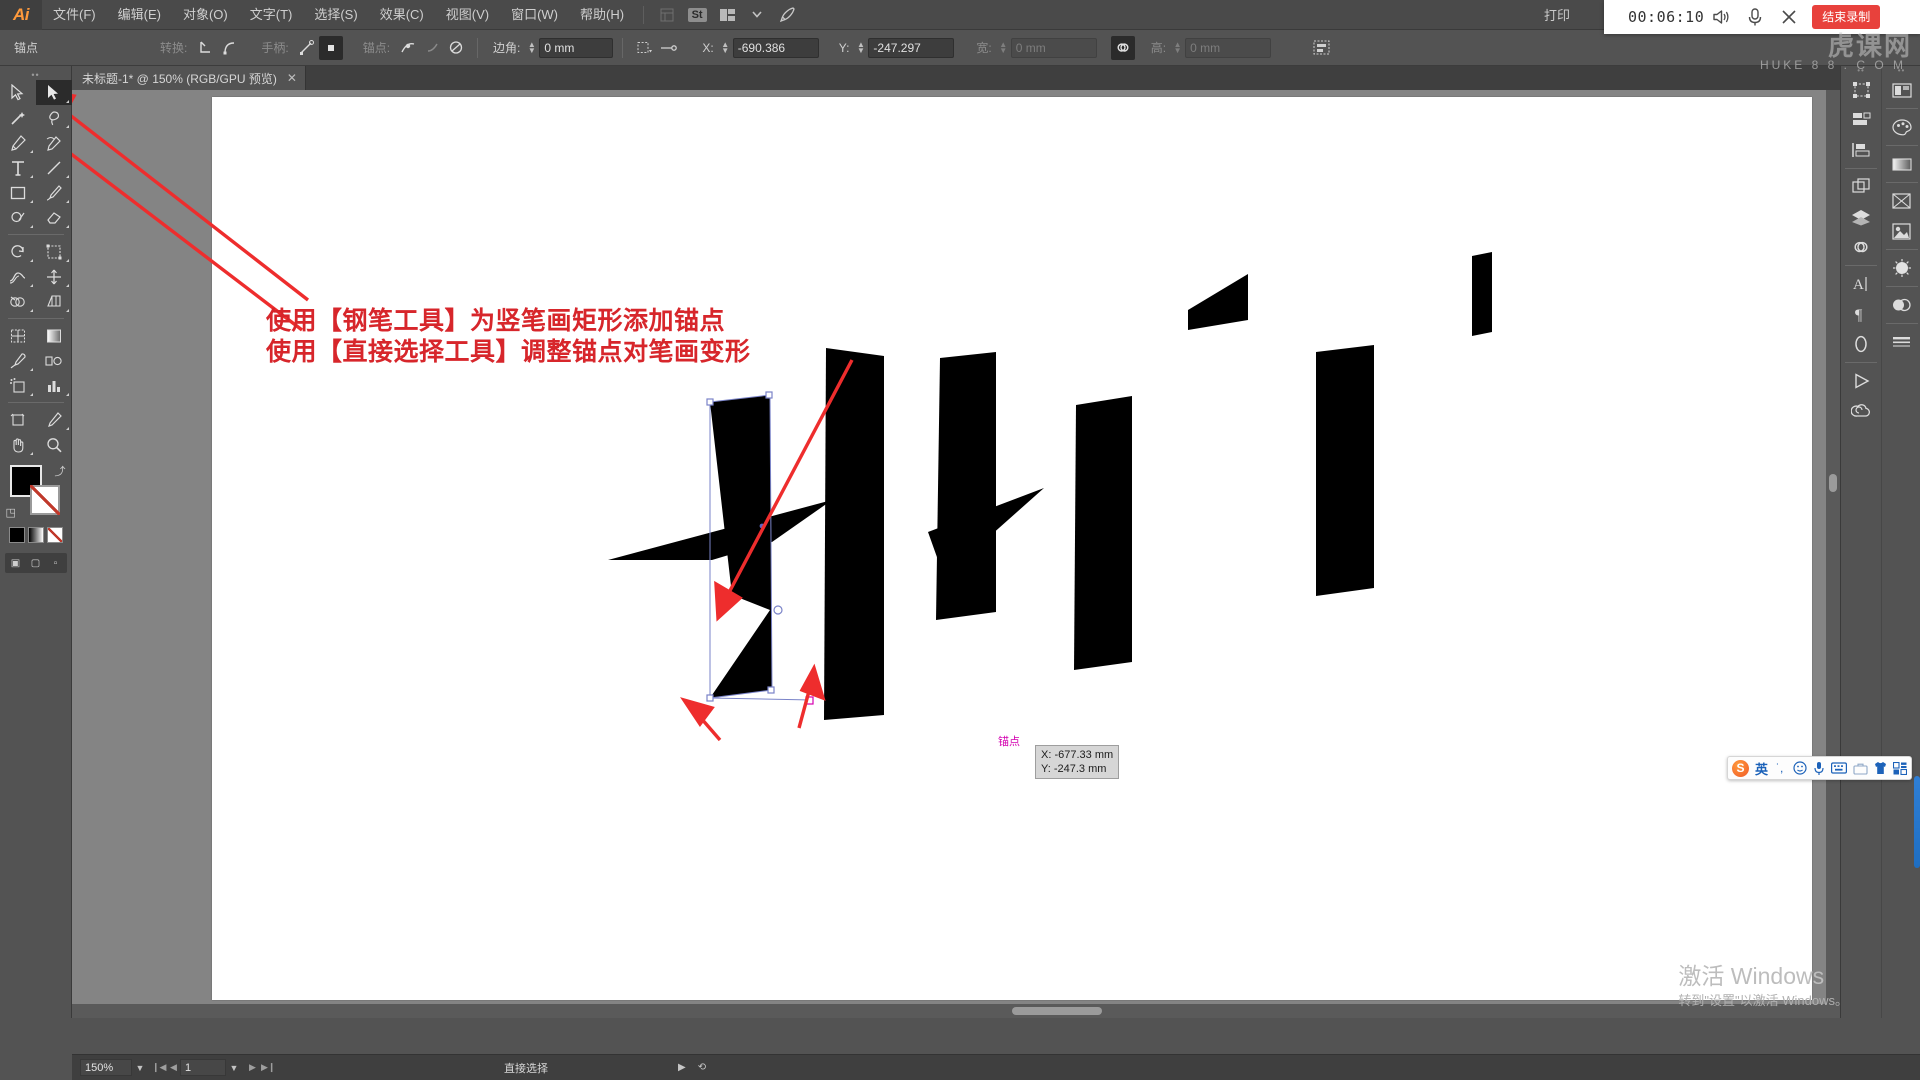  I want to click on chevron-down-icon, so click(757, 15).